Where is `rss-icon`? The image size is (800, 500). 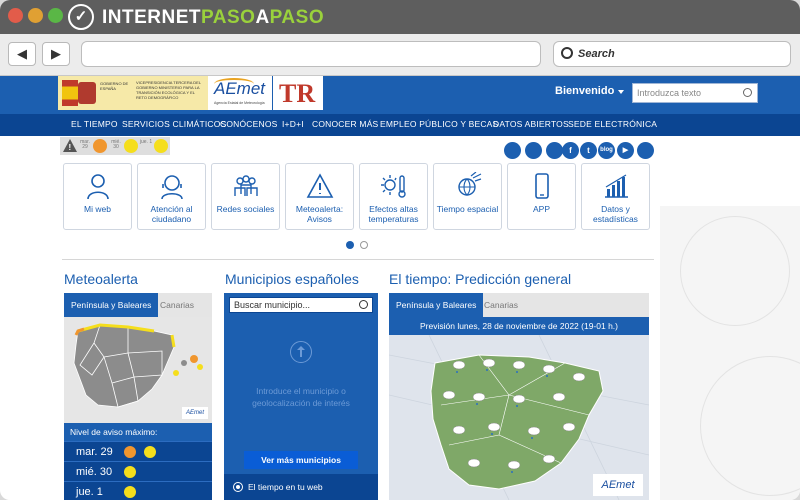
rss-icon is located at coordinates (645, 150).